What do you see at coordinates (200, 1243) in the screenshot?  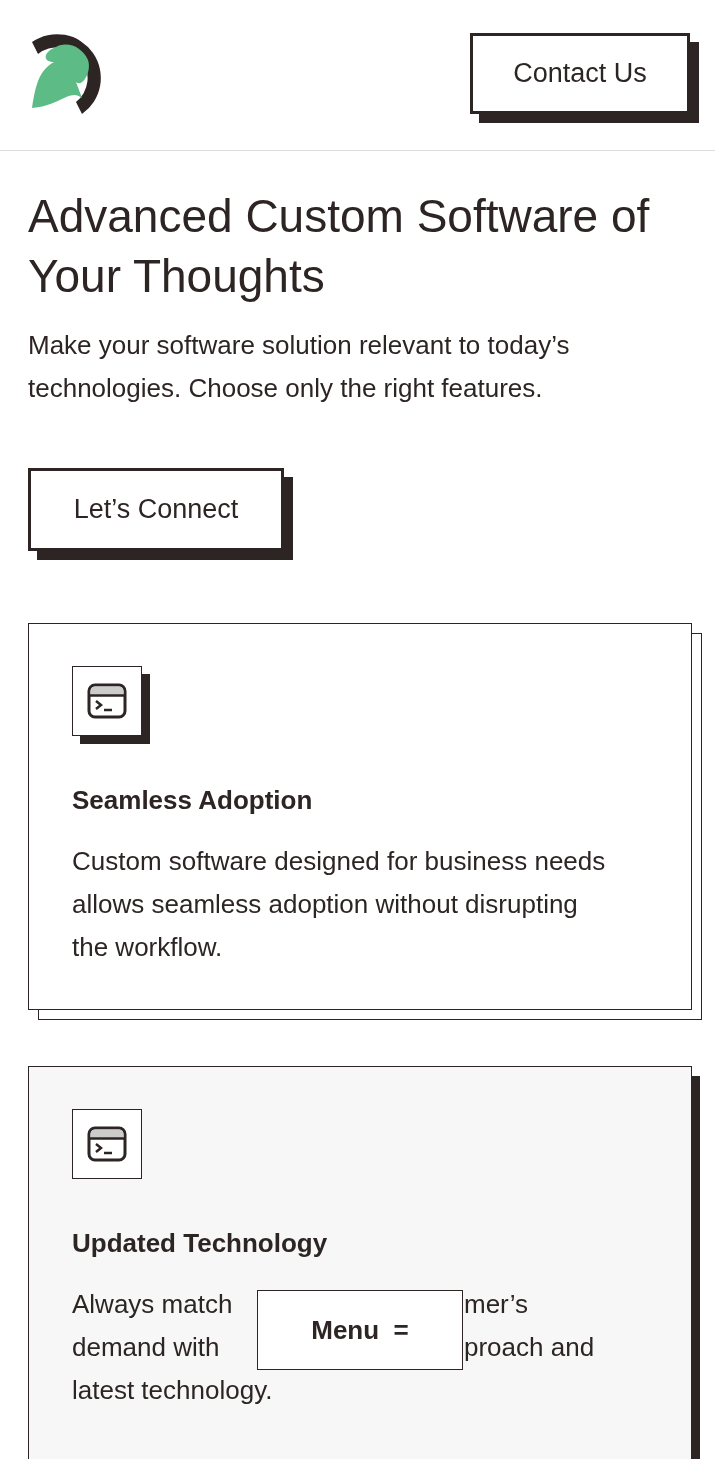 I see `card-title: Updated Technology` at bounding box center [200, 1243].